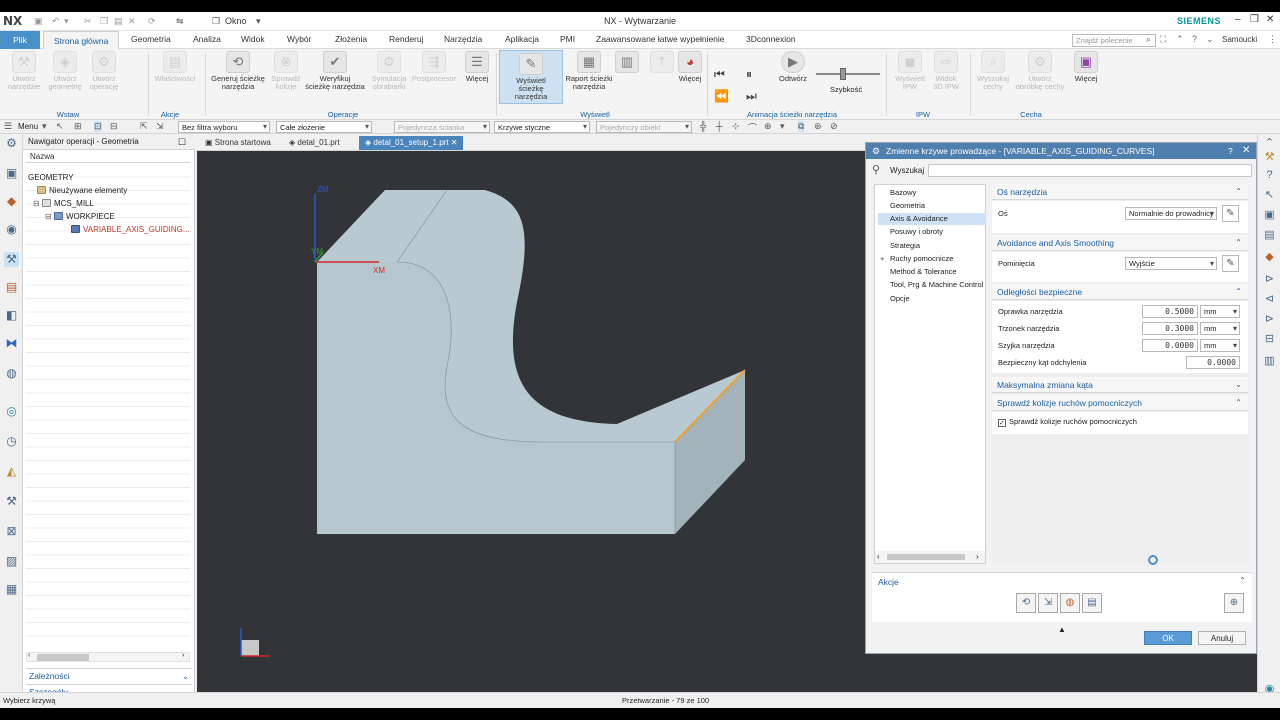 The width and height of the screenshot is (1280, 720). What do you see at coordinates (51, 178) in the screenshot?
I see `tree-item-geometry: GEOMETRY` at bounding box center [51, 178].